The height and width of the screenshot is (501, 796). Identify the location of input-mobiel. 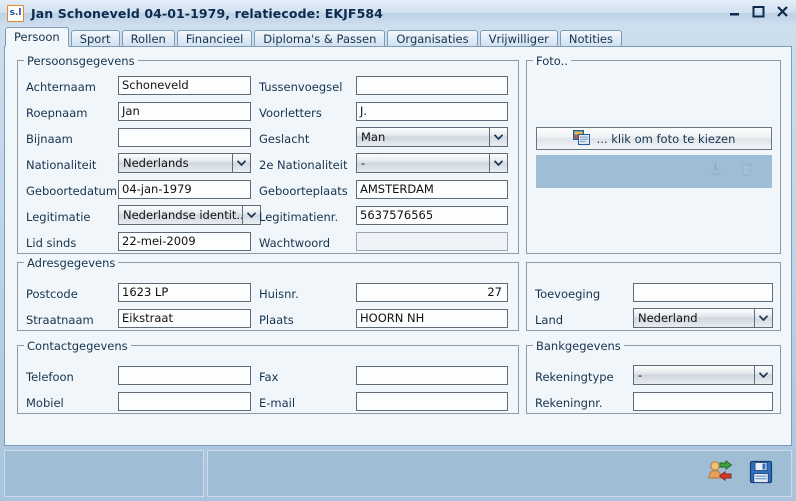
(184, 401).